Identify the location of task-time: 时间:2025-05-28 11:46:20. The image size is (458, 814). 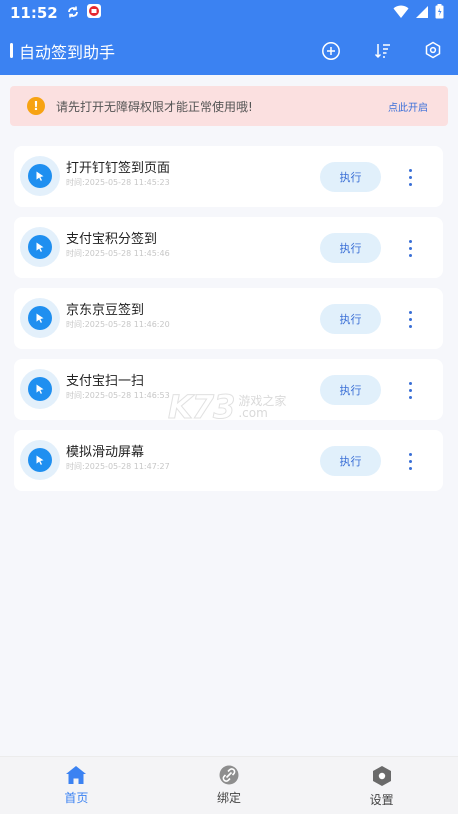
(118, 324).